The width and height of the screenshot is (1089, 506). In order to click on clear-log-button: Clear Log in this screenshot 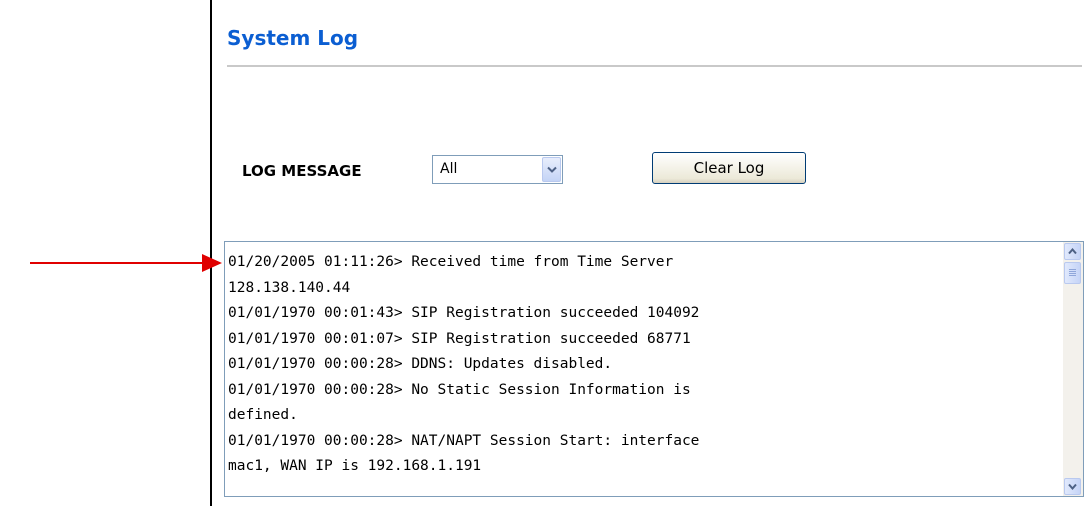, I will do `click(729, 168)`.